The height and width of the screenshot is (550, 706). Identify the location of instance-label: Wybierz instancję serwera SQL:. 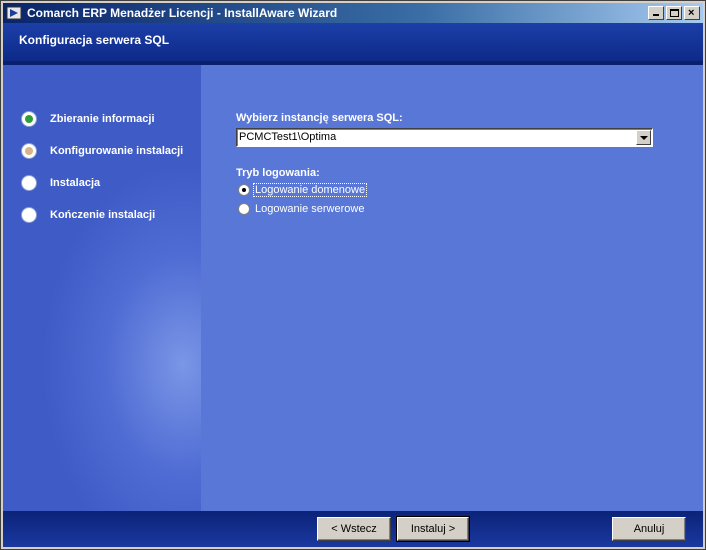
(319, 118).